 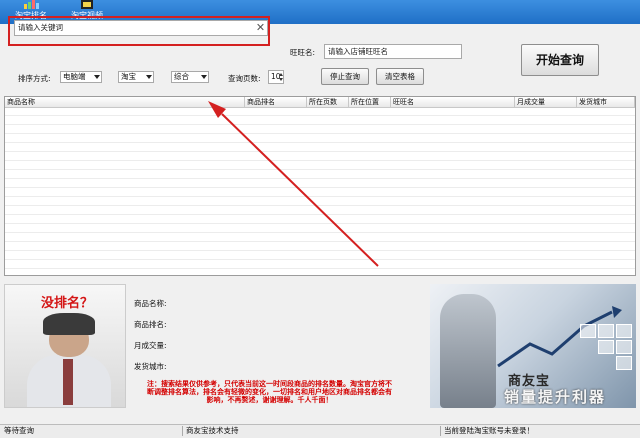 What do you see at coordinates (546, 102) in the screenshot?
I see `column-header: 月成交量` at bounding box center [546, 102].